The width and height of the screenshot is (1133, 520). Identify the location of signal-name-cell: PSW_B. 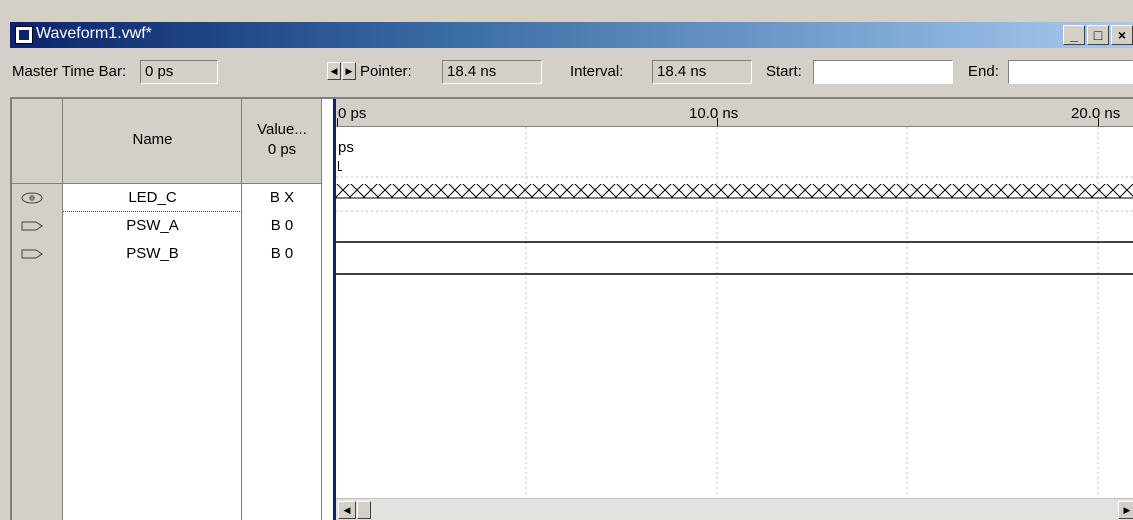
(152, 254).